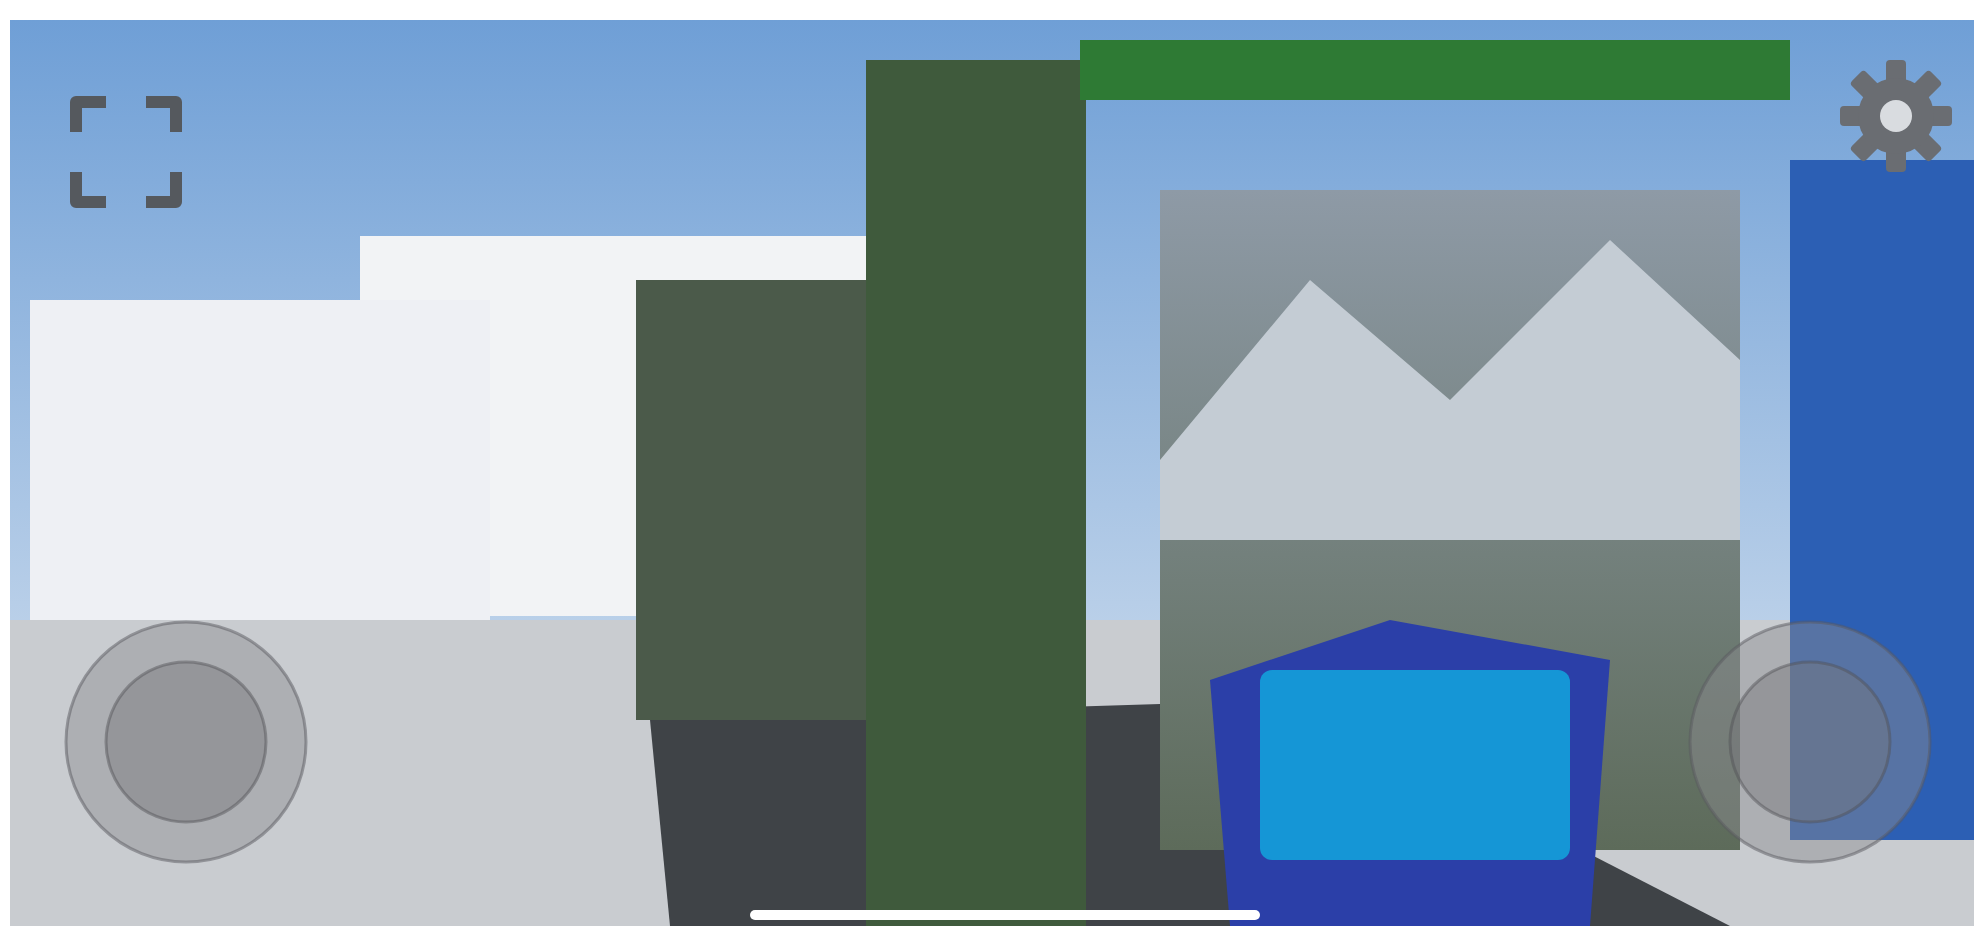 The height and width of the screenshot is (926, 1974). Describe the element at coordinates (126, 152) in the screenshot. I see `fullscreen-icon` at that location.